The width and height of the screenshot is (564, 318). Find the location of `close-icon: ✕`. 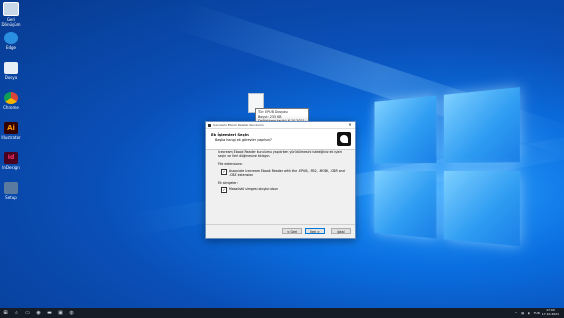

close-icon: ✕ is located at coordinates (350, 125).